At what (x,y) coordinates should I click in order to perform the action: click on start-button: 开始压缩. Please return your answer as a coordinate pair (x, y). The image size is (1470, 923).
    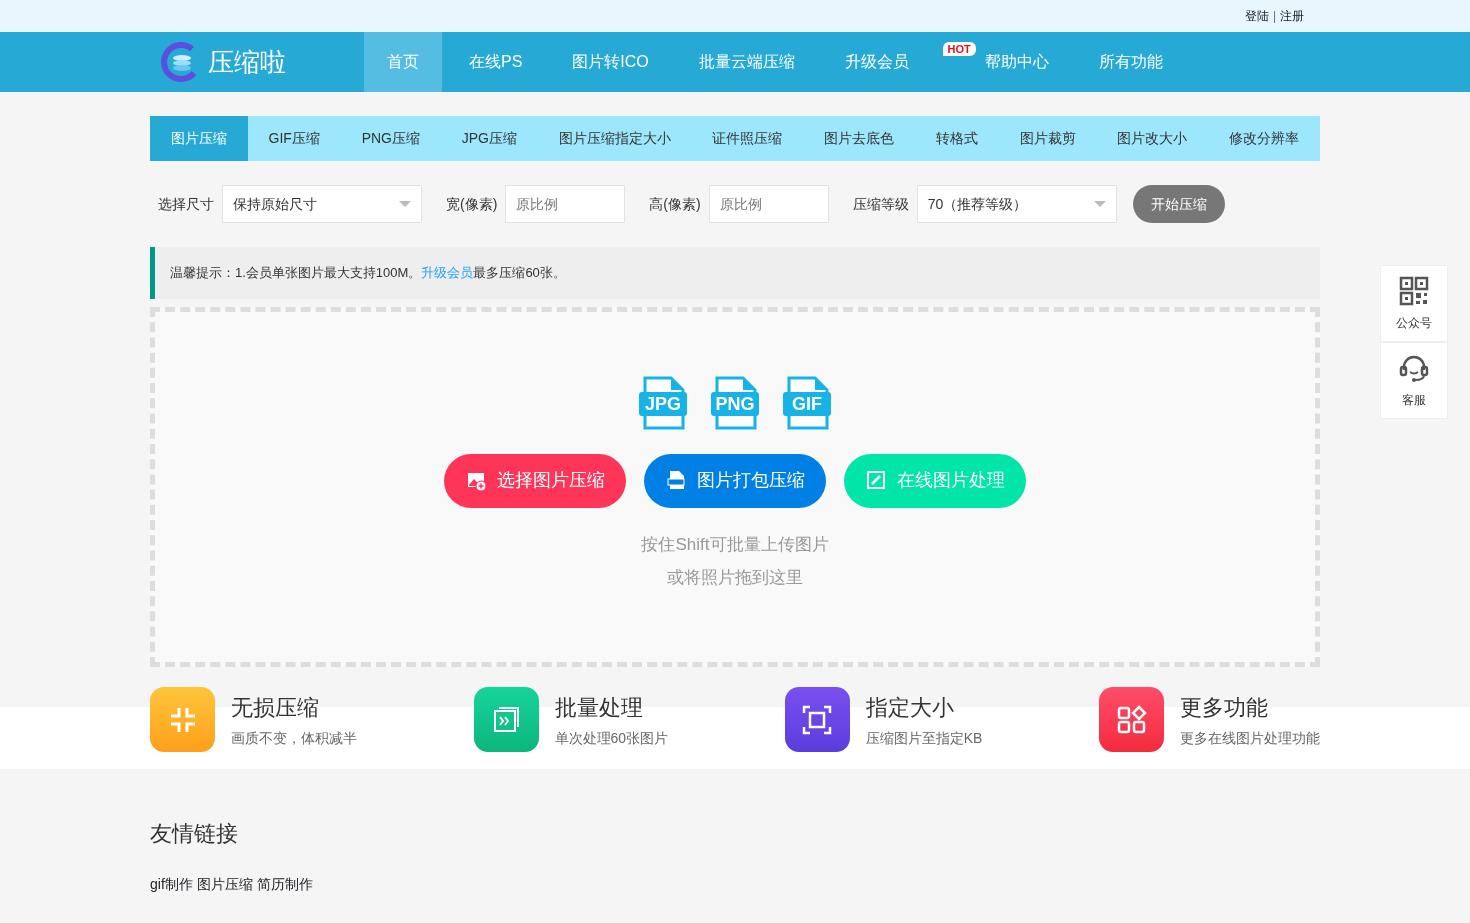
    Looking at the image, I should click on (1178, 204).